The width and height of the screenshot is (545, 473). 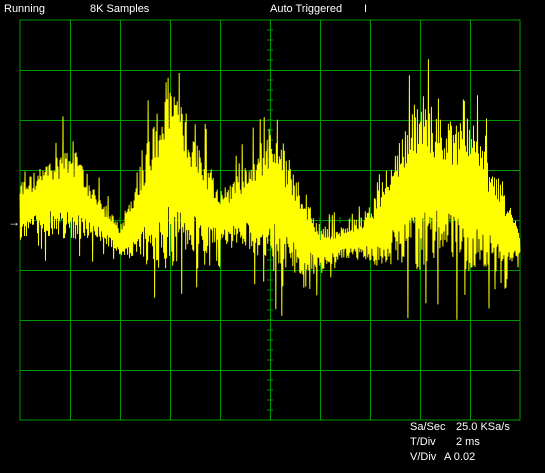 What do you see at coordinates (428, 427) in the screenshot?
I see `sample-rate-label: Sa/Sec` at bounding box center [428, 427].